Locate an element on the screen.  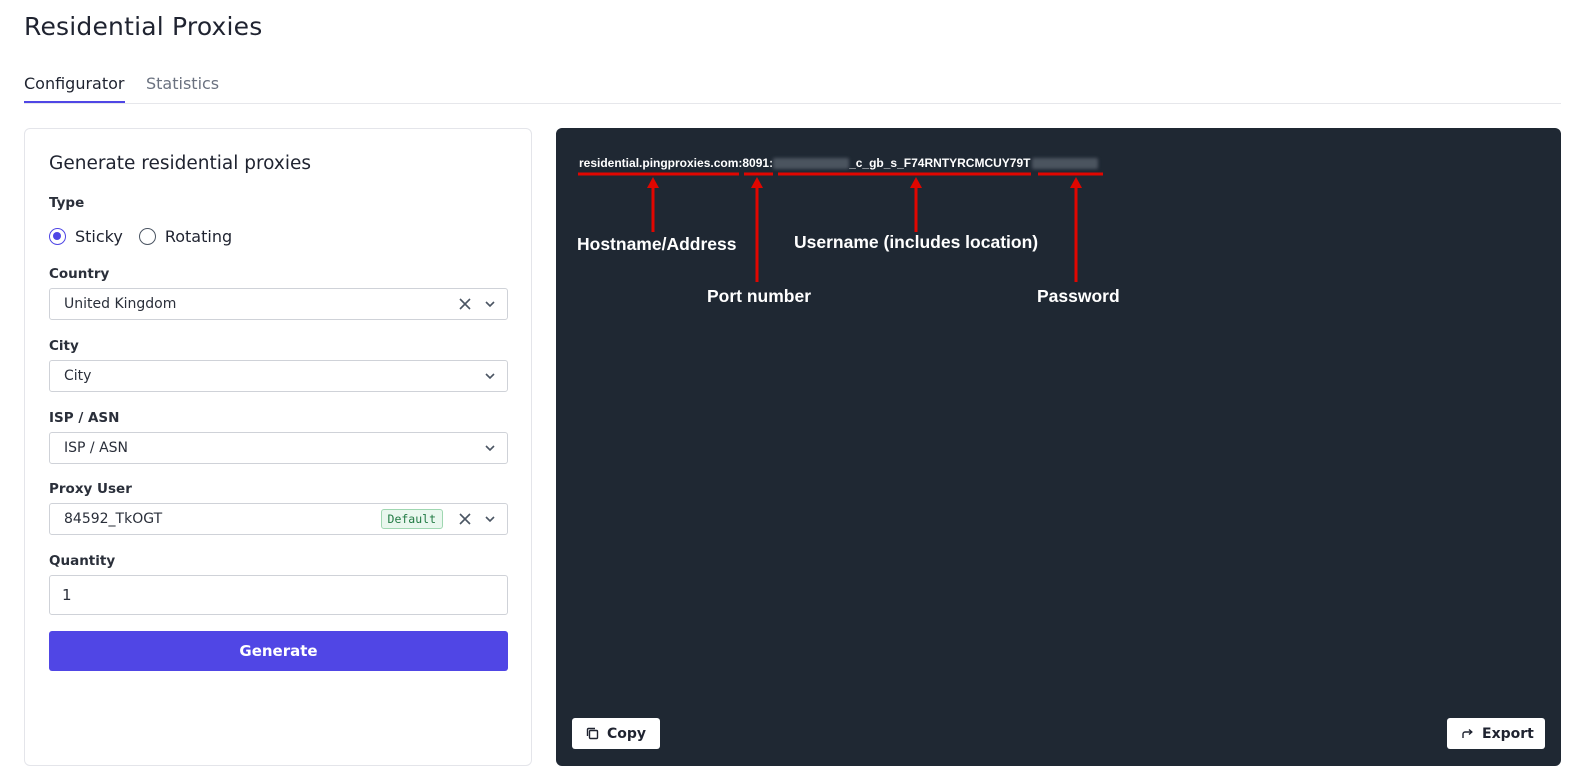
isp-select: ISP / ASN is located at coordinates (278, 448).